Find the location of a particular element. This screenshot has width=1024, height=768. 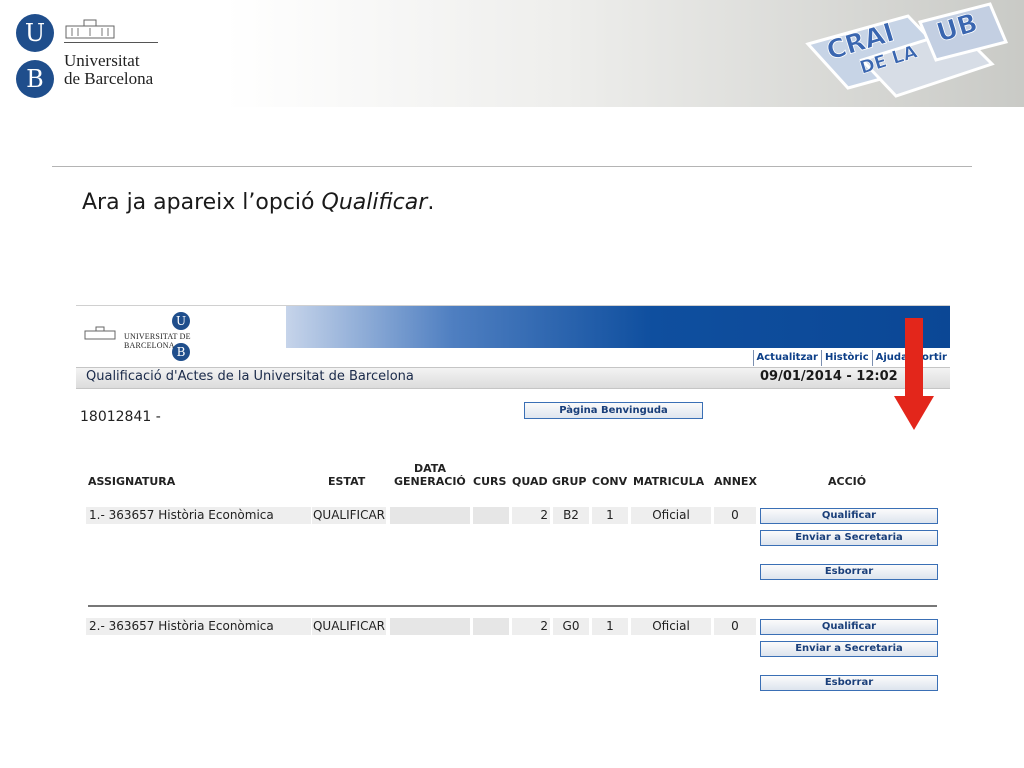

slide-caption: Ara ja apareix l’opció Qualificar. is located at coordinates (258, 202).